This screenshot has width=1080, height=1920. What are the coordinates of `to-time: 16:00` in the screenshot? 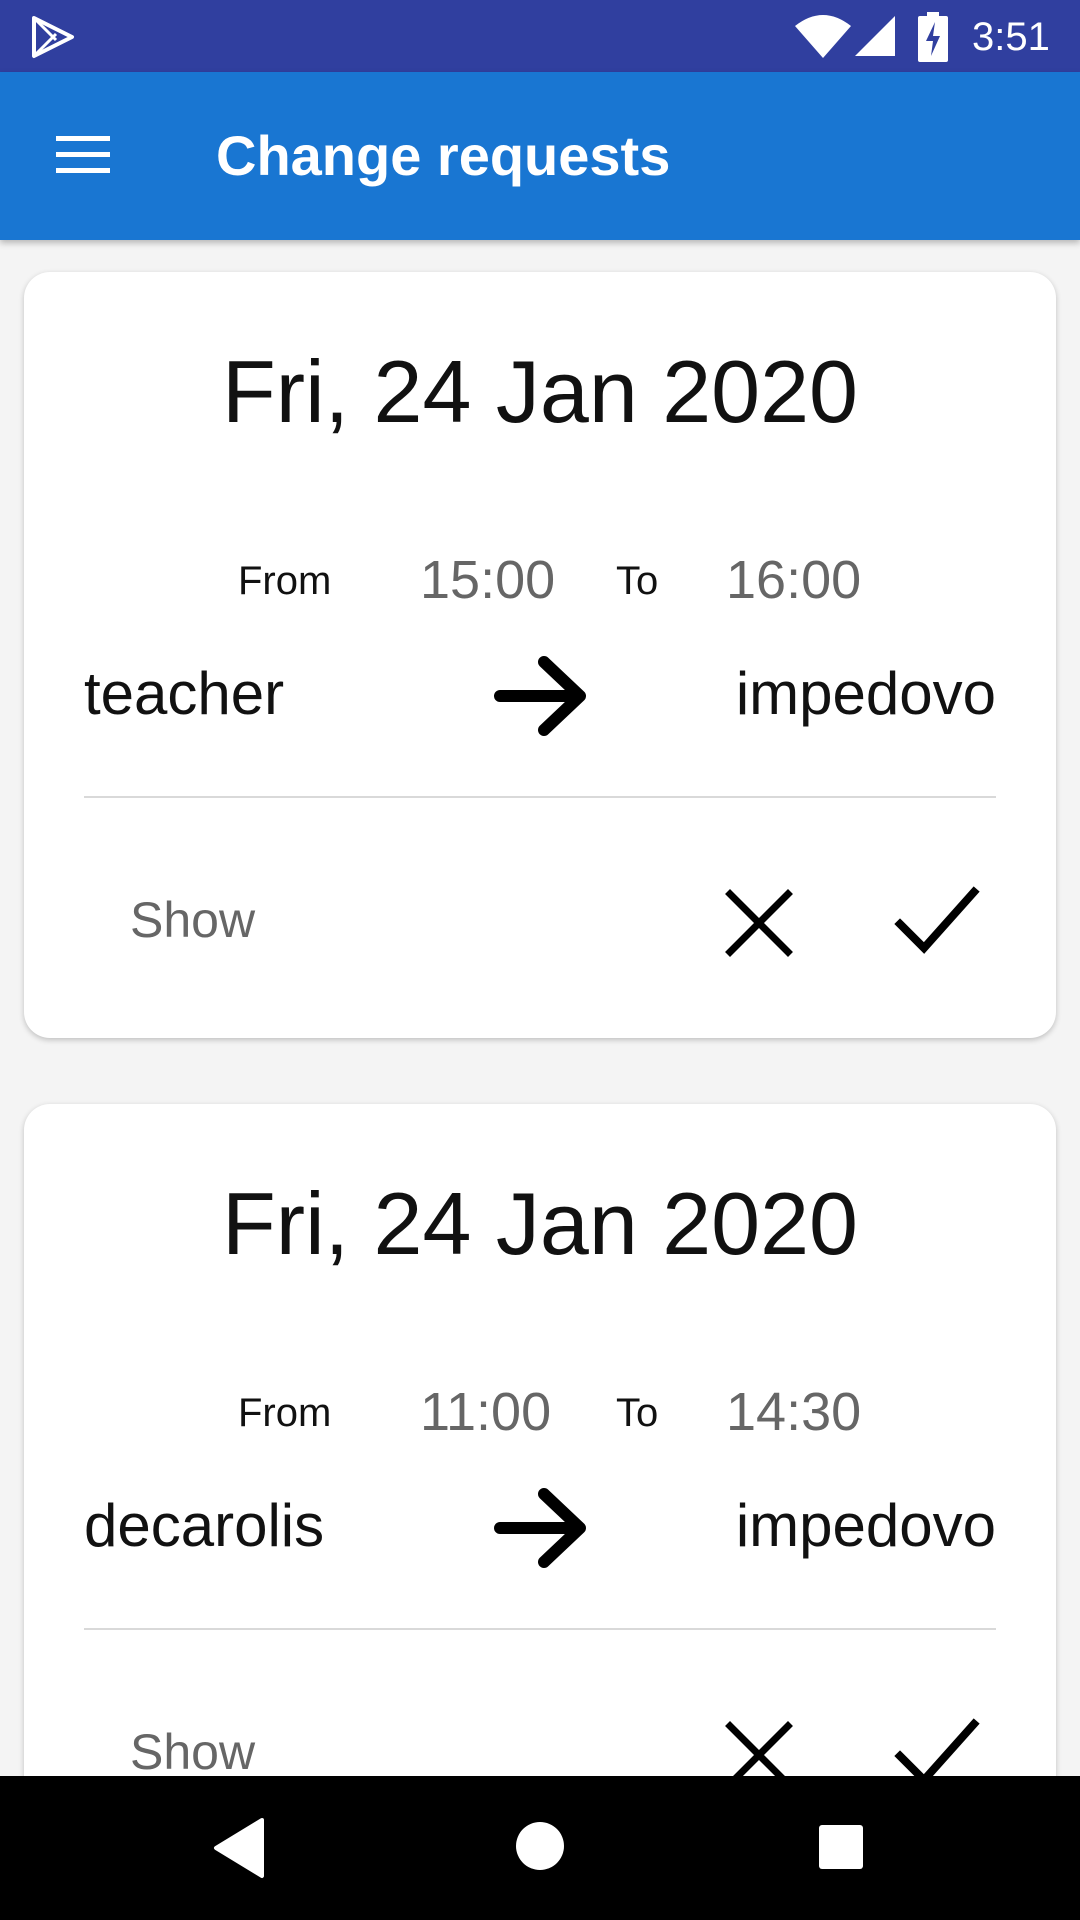 It's located at (794, 580).